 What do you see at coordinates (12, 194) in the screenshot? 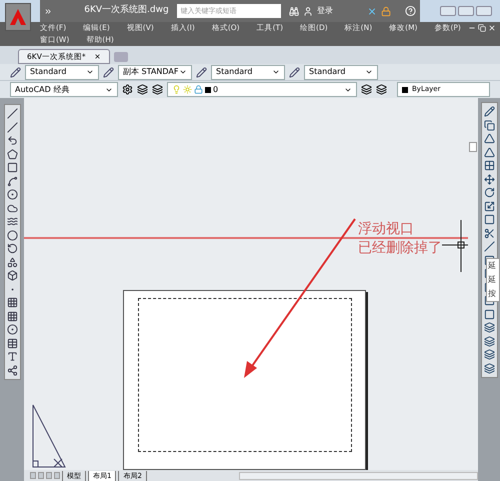
I see `circle-icon` at bounding box center [12, 194].